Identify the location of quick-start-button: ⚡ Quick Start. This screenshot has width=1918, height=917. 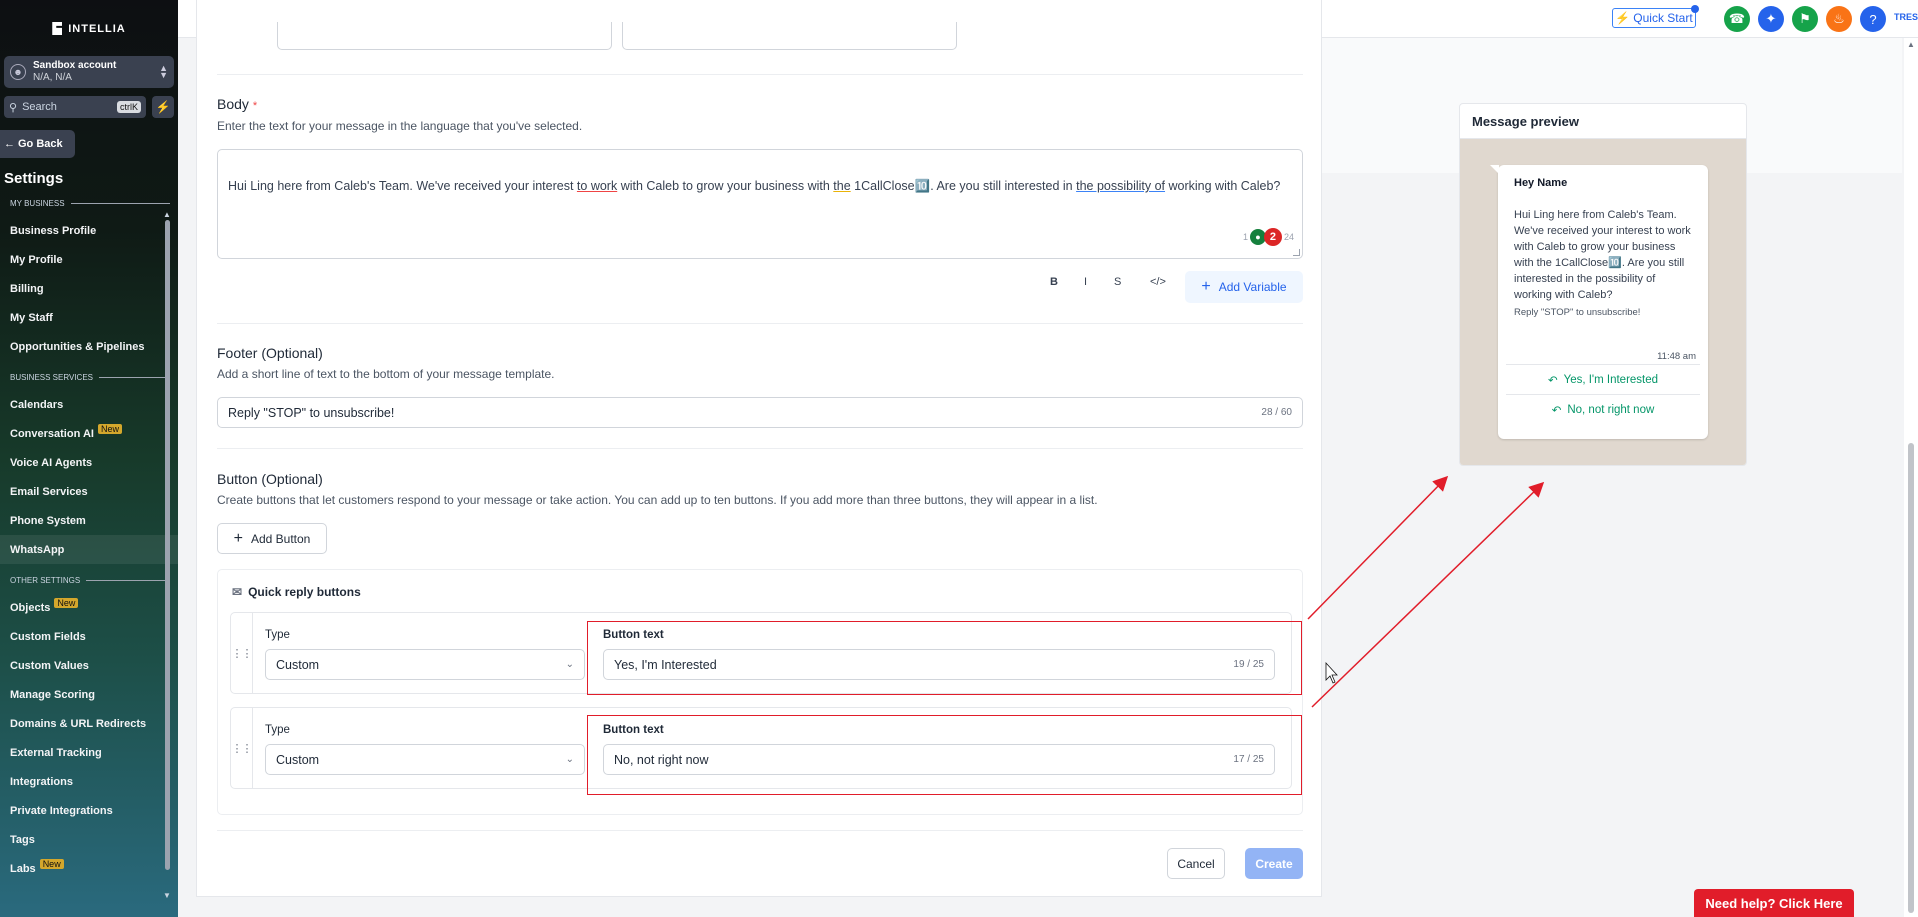
(1655, 16).